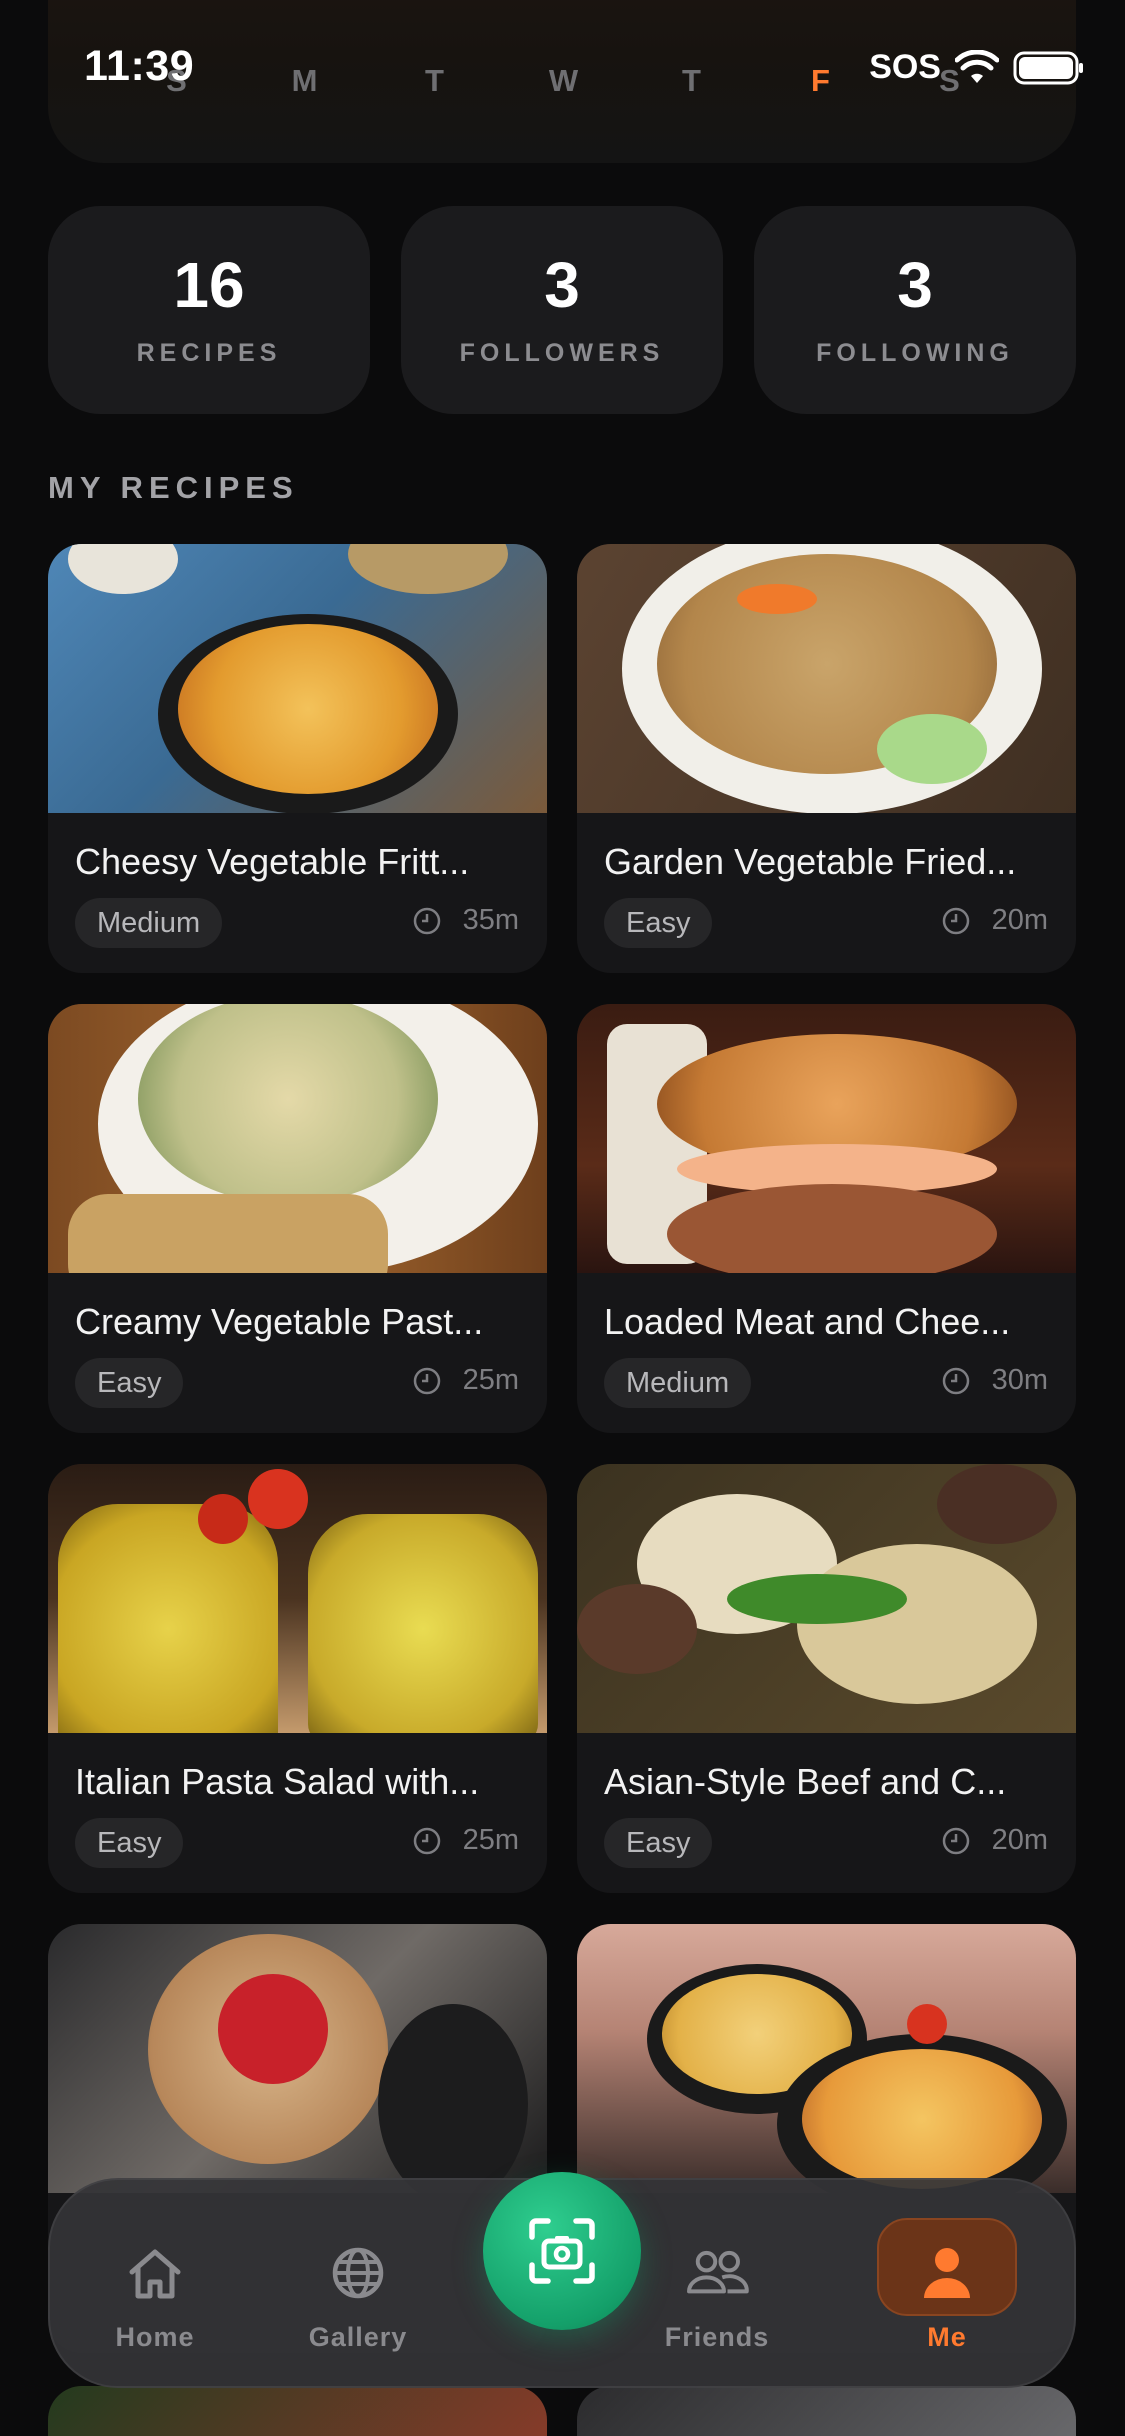 This screenshot has height=2436, width=1125. I want to click on next-row-preview, so click(562, 2411).